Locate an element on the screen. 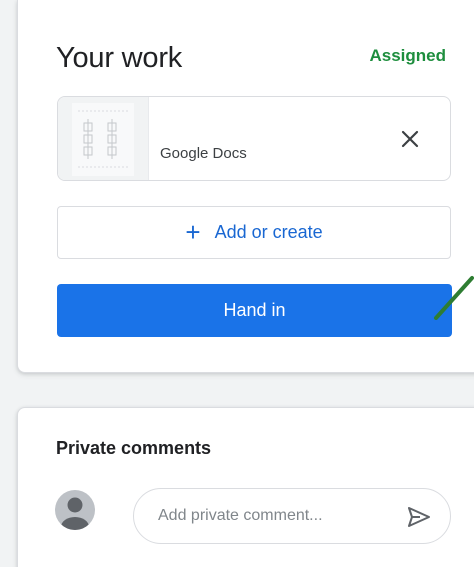  private-comments-title: Private comments is located at coordinates (134, 448).